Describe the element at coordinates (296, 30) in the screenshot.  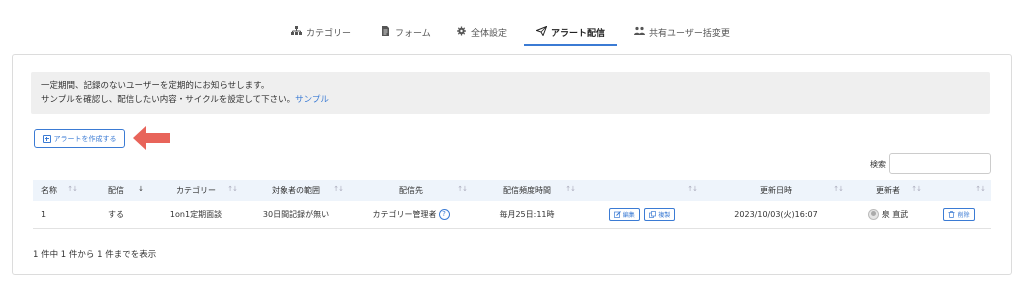
I see `category-tree-icon` at that location.